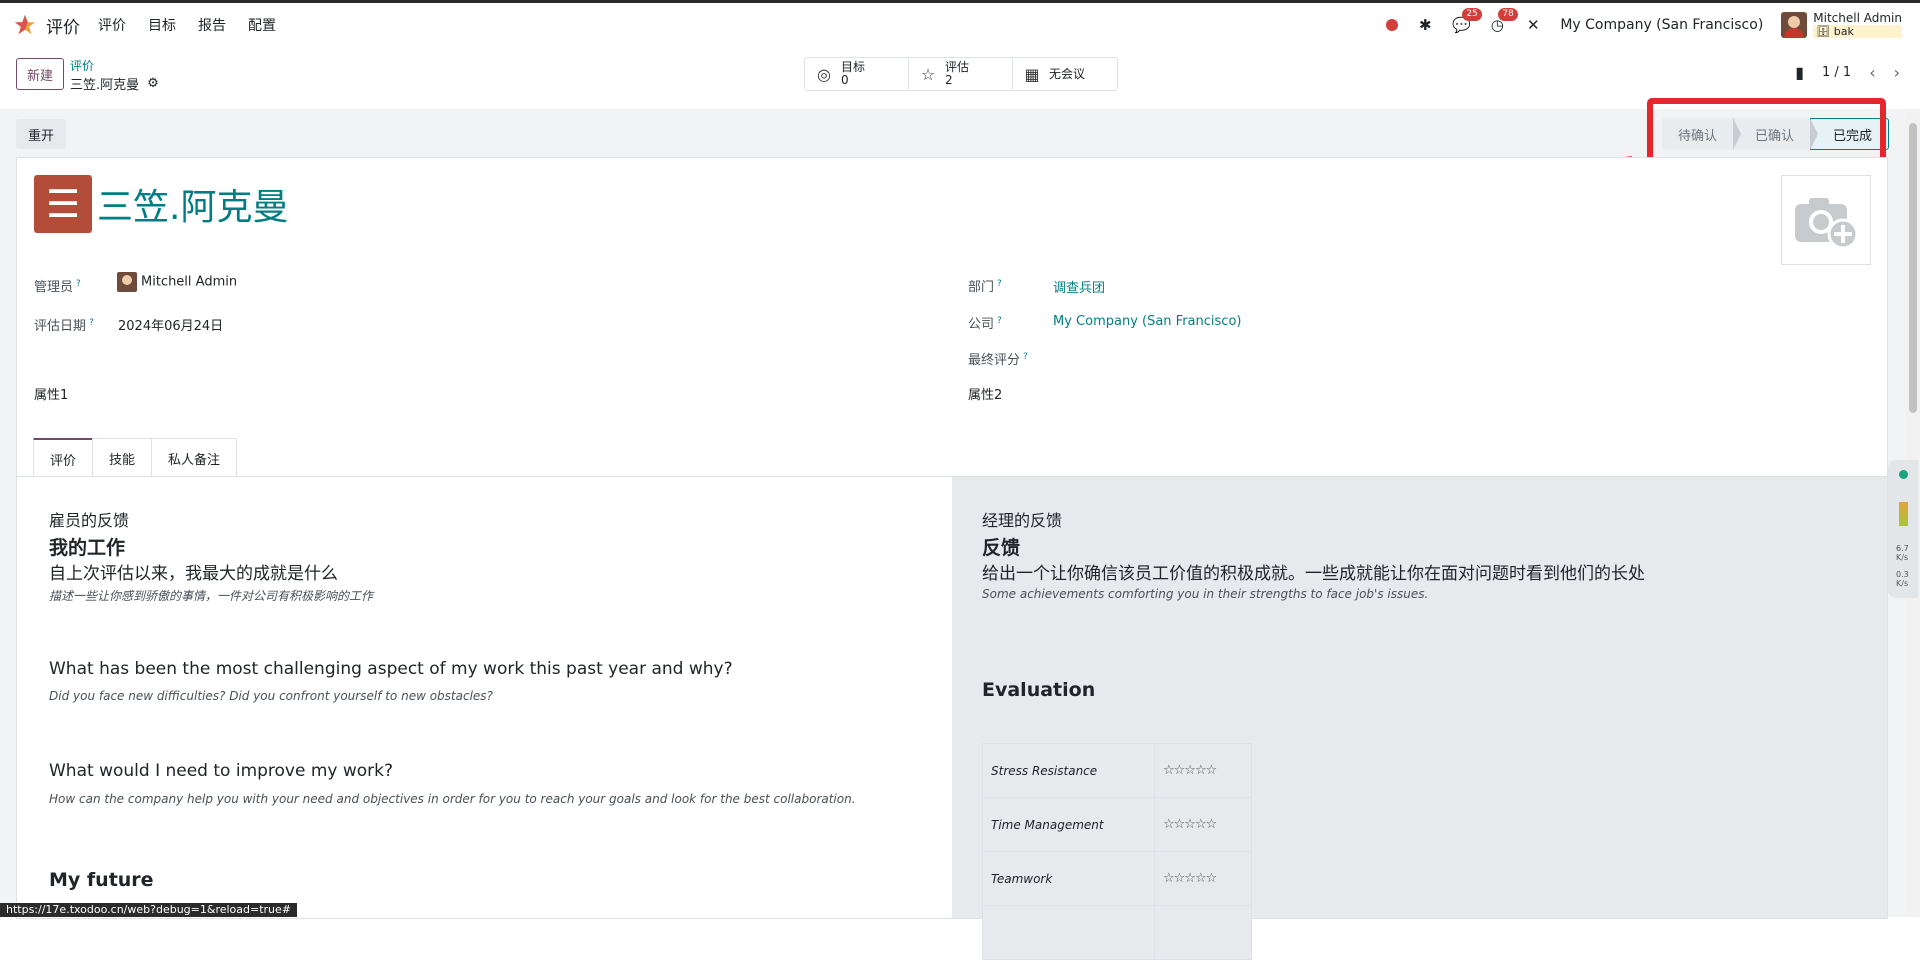 The image size is (1920, 960). What do you see at coordinates (262, 25) in the screenshot?
I see `menu-configuration: 配置` at bounding box center [262, 25].